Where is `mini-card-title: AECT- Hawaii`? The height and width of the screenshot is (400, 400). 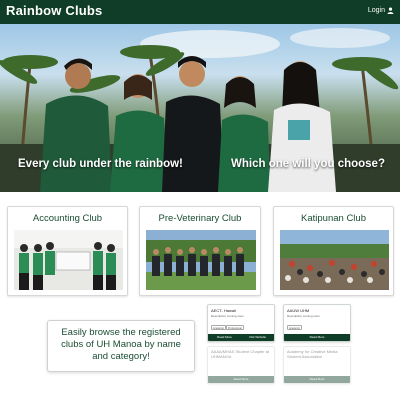
mini-card-title: AECT- Hawaii is located at coordinates (223, 310).